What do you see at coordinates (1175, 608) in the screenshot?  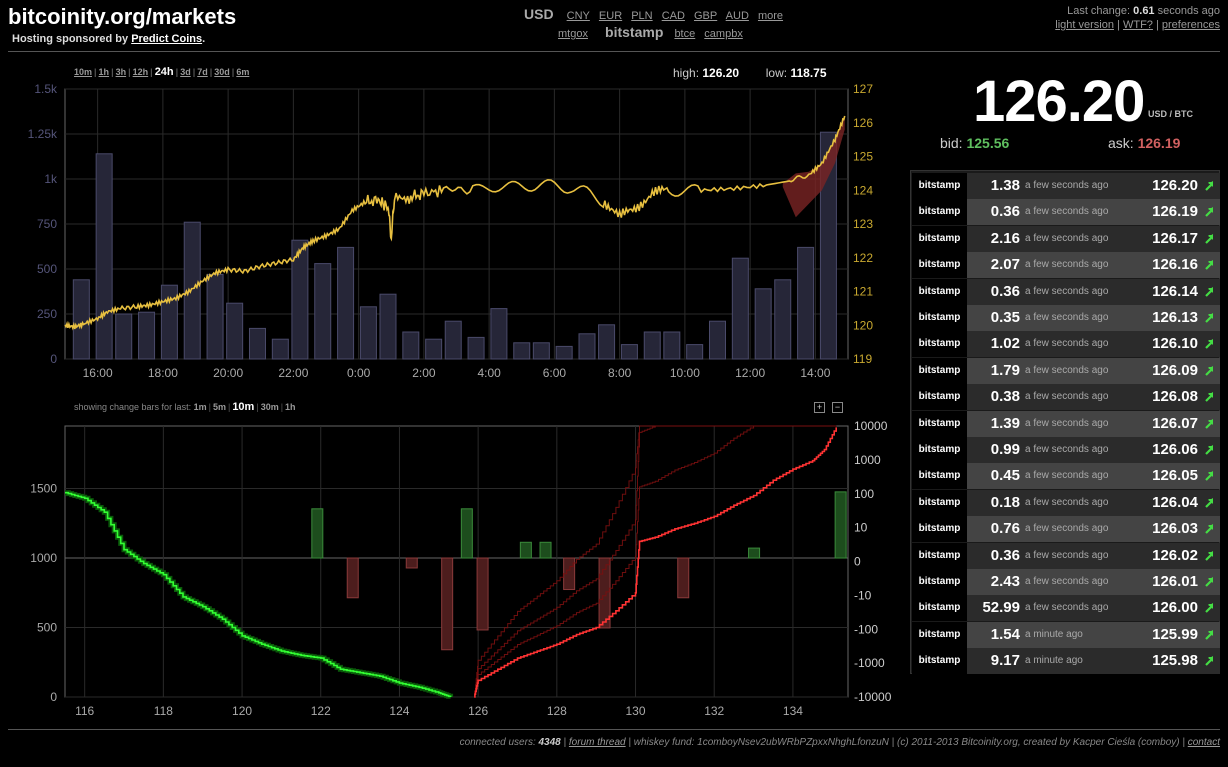 I see `trade-price: 126.00` at bounding box center [1175, 608].